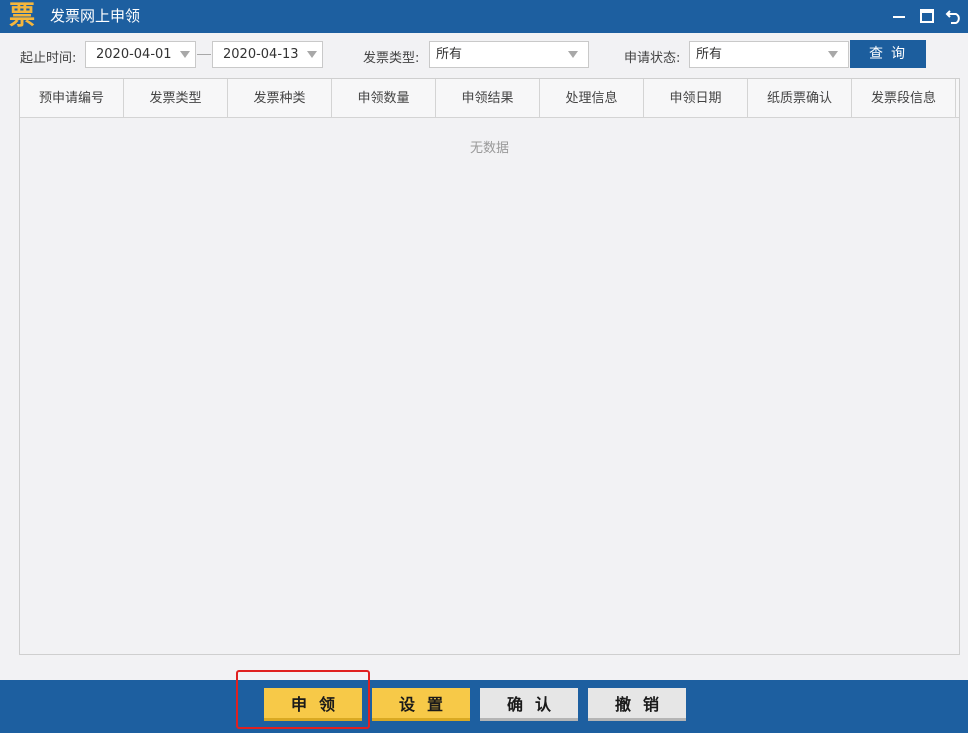 This screenshot has width=968, height=733. I want to click on apply-button: 申领, so click(313, 704).